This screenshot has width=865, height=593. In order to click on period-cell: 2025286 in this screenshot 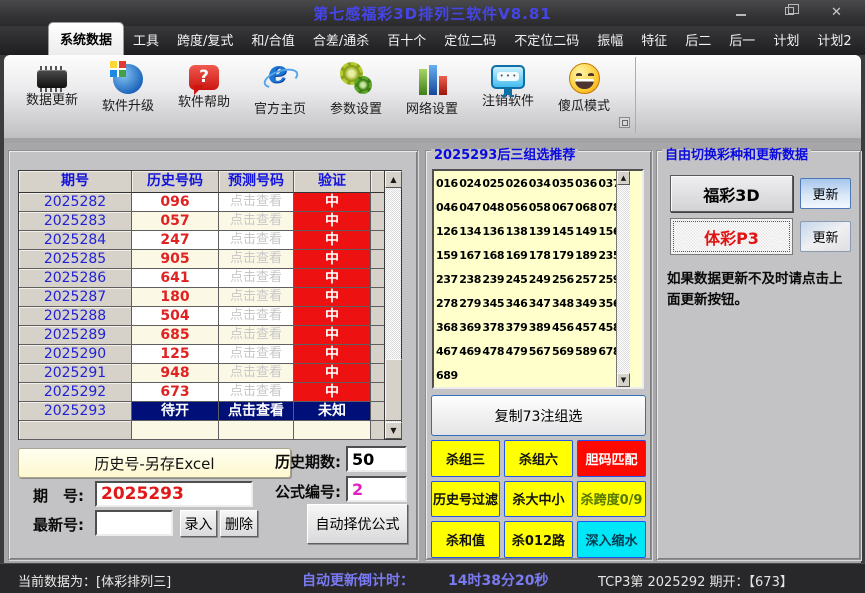, I will do `click(75, 278)`.